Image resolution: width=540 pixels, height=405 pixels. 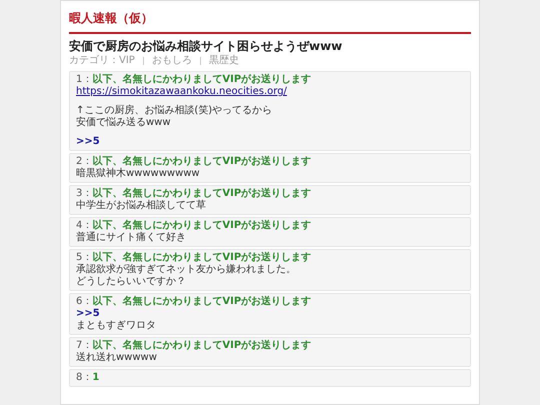 What do you see at coordinates (116, 358) in the screenshot?
I see `post-text: 送れ送れwwwww` at bounding box center [116, 358].